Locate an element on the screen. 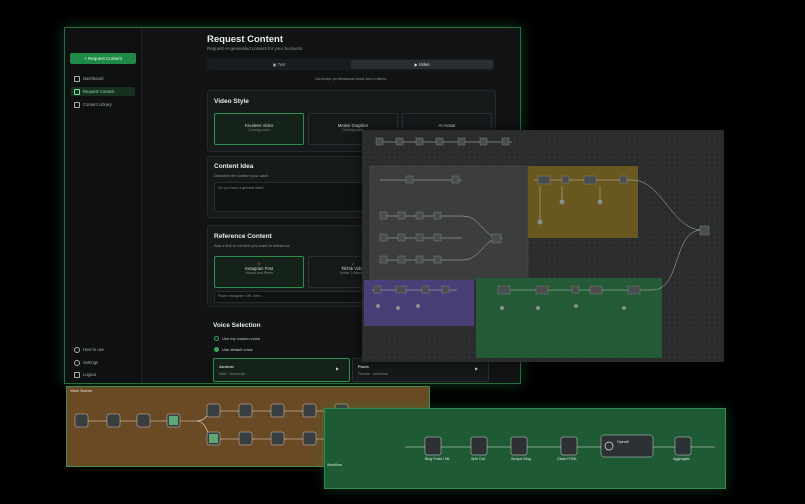 The height and width of the screenshot is (504, 805). voice-card-andrew: Andrew Male · American ▶ is located at coordinates (281, 370).